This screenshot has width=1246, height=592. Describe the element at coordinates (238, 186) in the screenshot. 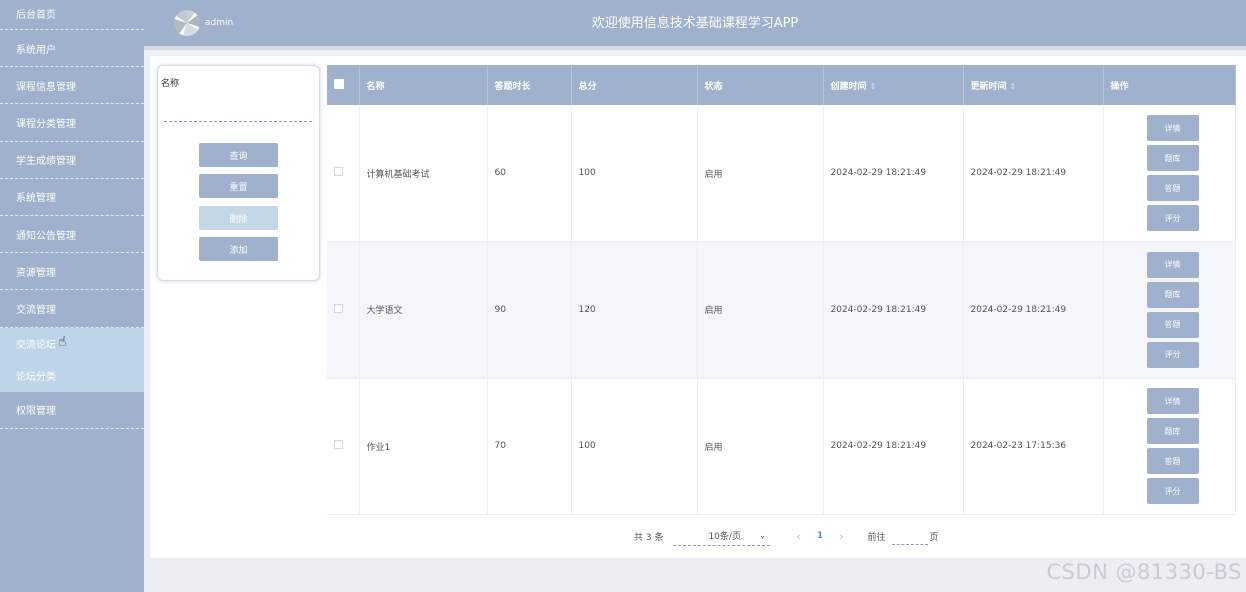

I see `reset-button: 重置` at that location.